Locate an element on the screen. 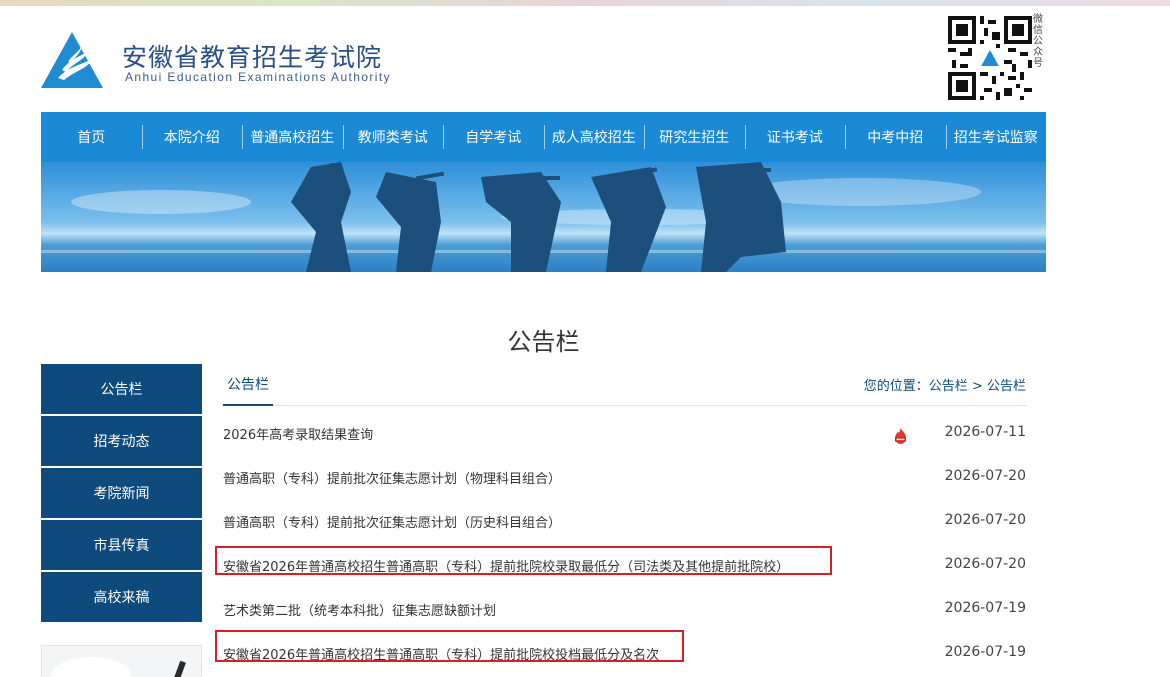 Image resolution: width=1170 pixels, height=677 pixels. content-tabbar: 公告栏 您的位置：公告栏 > 公告栏 is located at coordinates (624, 386).